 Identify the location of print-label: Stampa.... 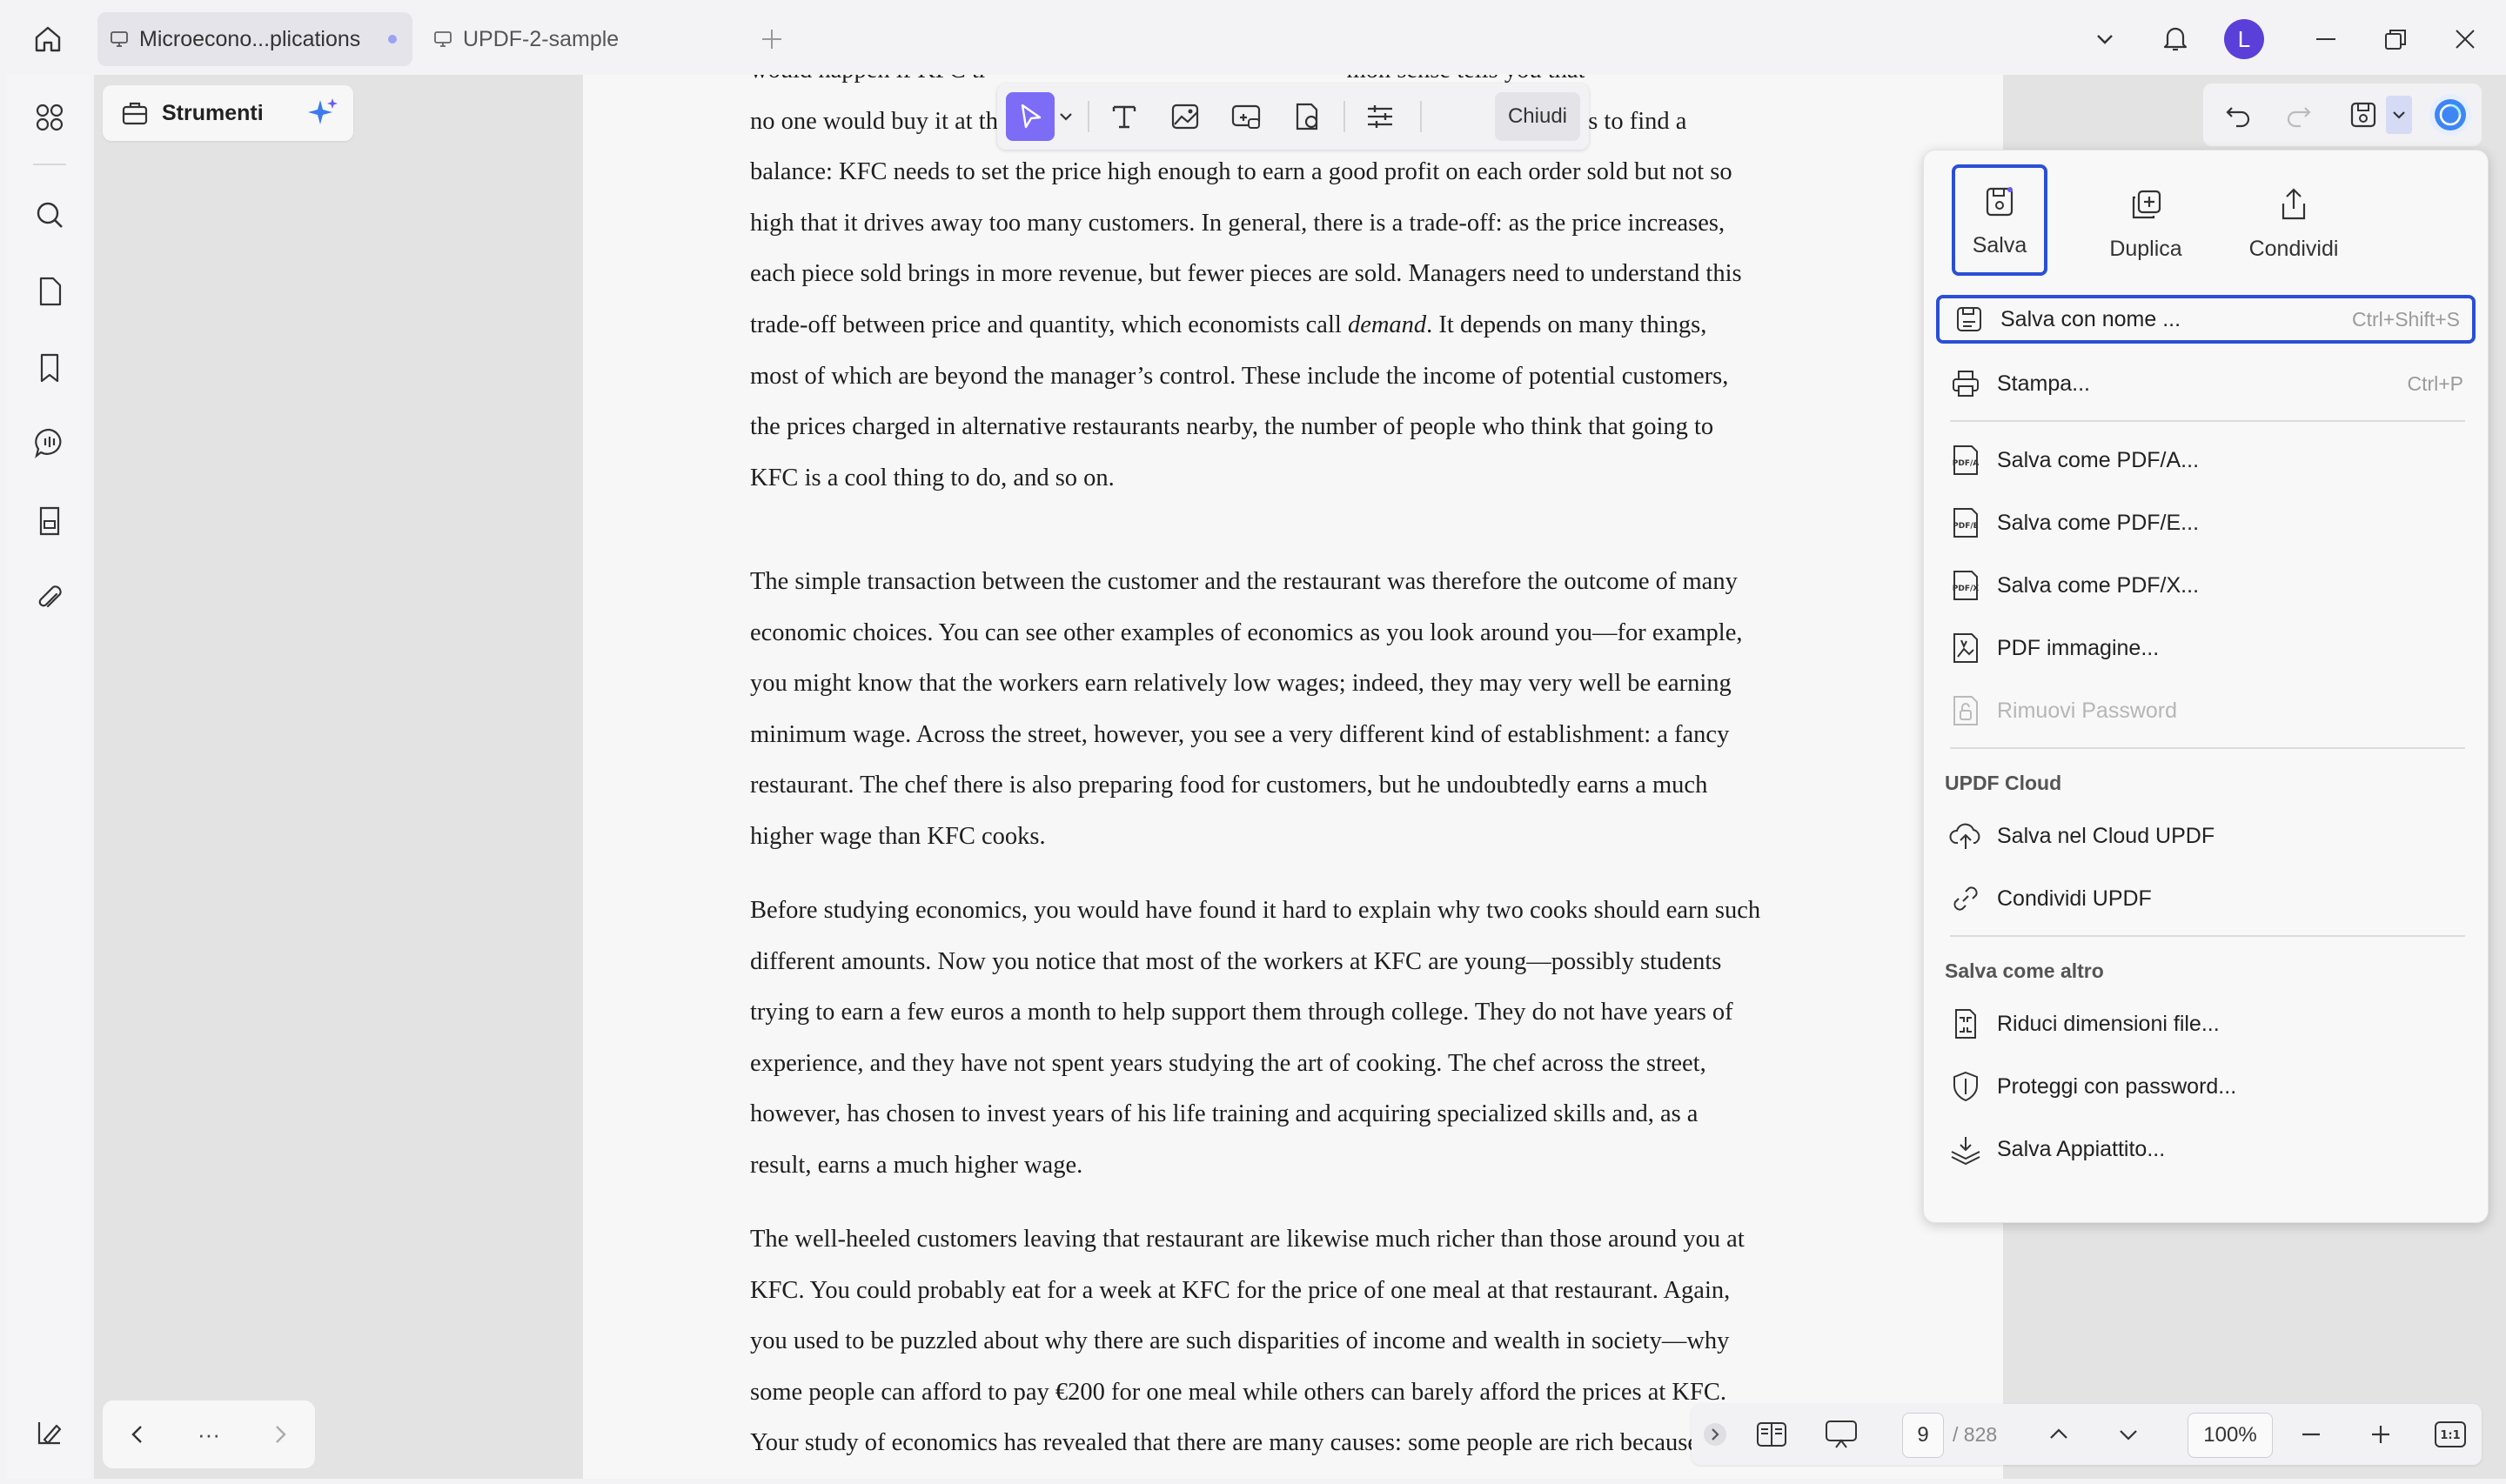
(2043, 383).